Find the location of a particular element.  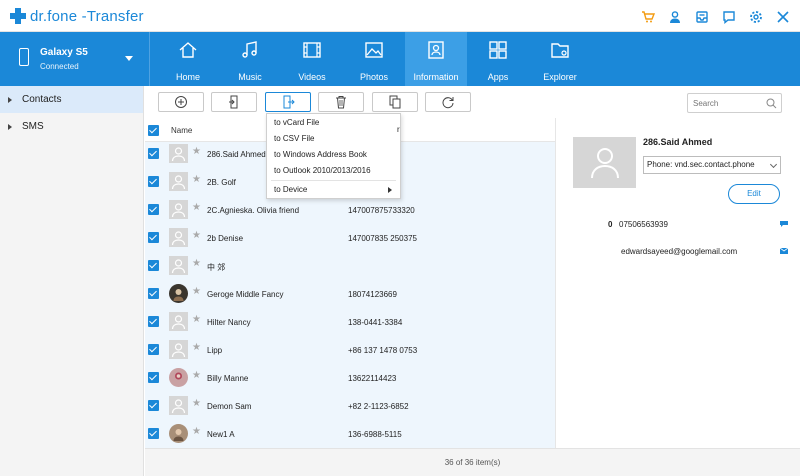

contact-name: Geroge Middle Fancy is located at coordinates (245, 294).